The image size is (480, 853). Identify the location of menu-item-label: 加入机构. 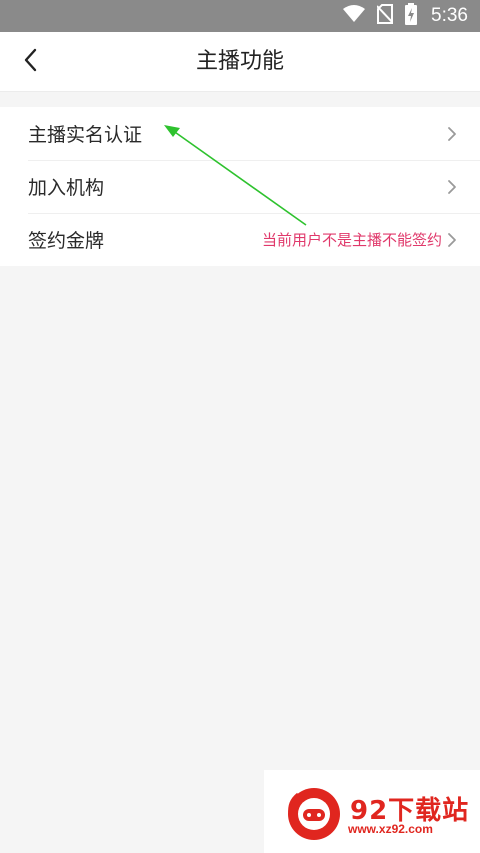
(66, 188).